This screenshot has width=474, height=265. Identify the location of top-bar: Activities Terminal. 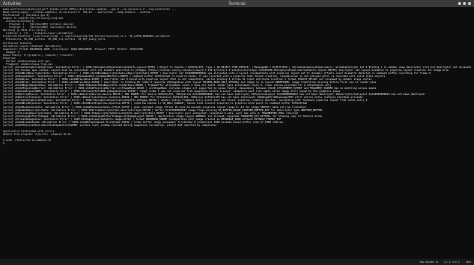
(237, 3).